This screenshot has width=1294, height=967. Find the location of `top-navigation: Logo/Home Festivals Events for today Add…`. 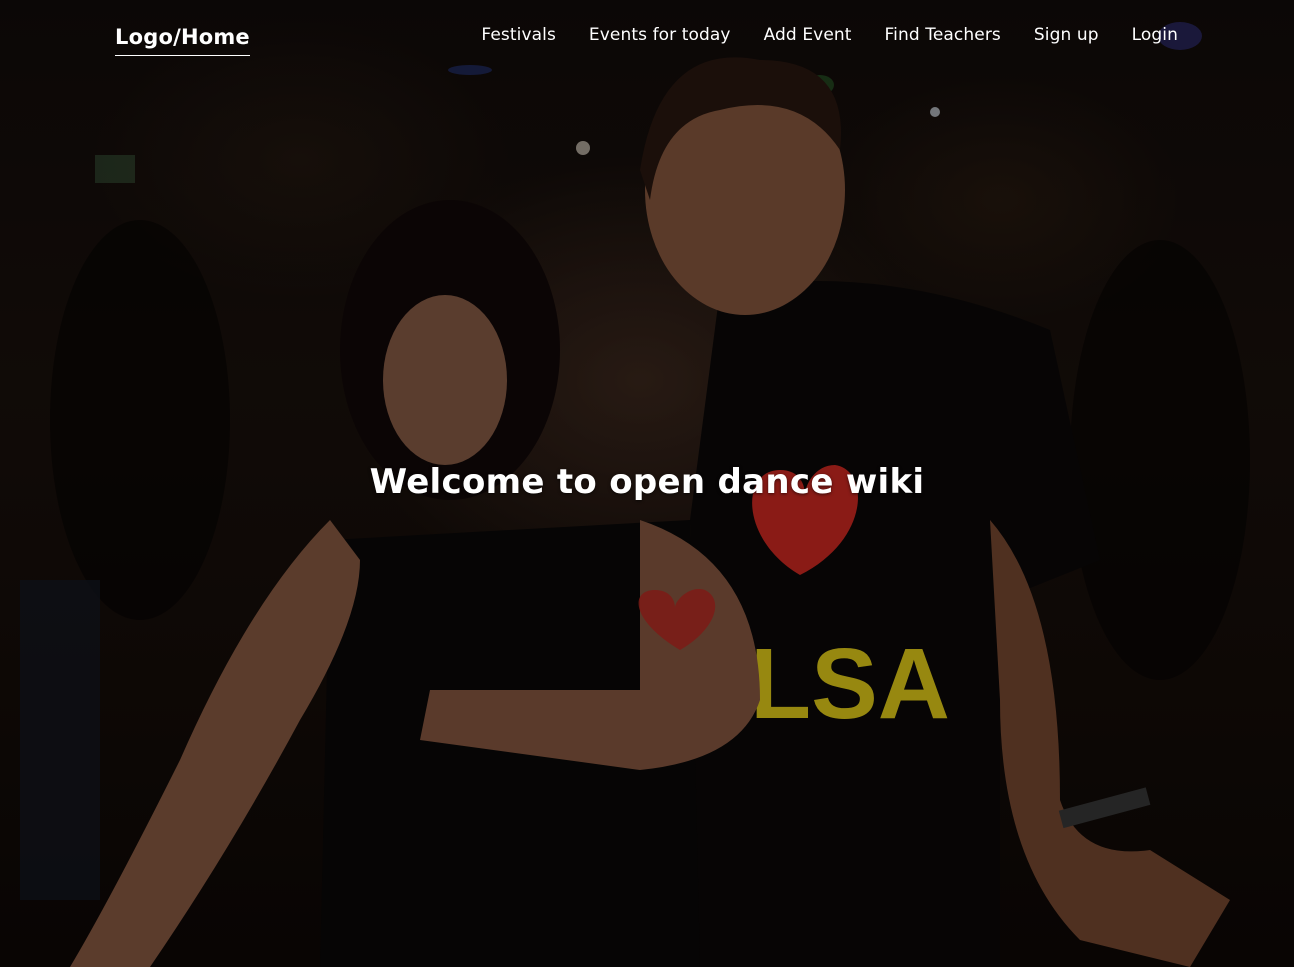

top-navigation: Logo/Home Festivals Events for today Add… is located at coordinates (647, 40).